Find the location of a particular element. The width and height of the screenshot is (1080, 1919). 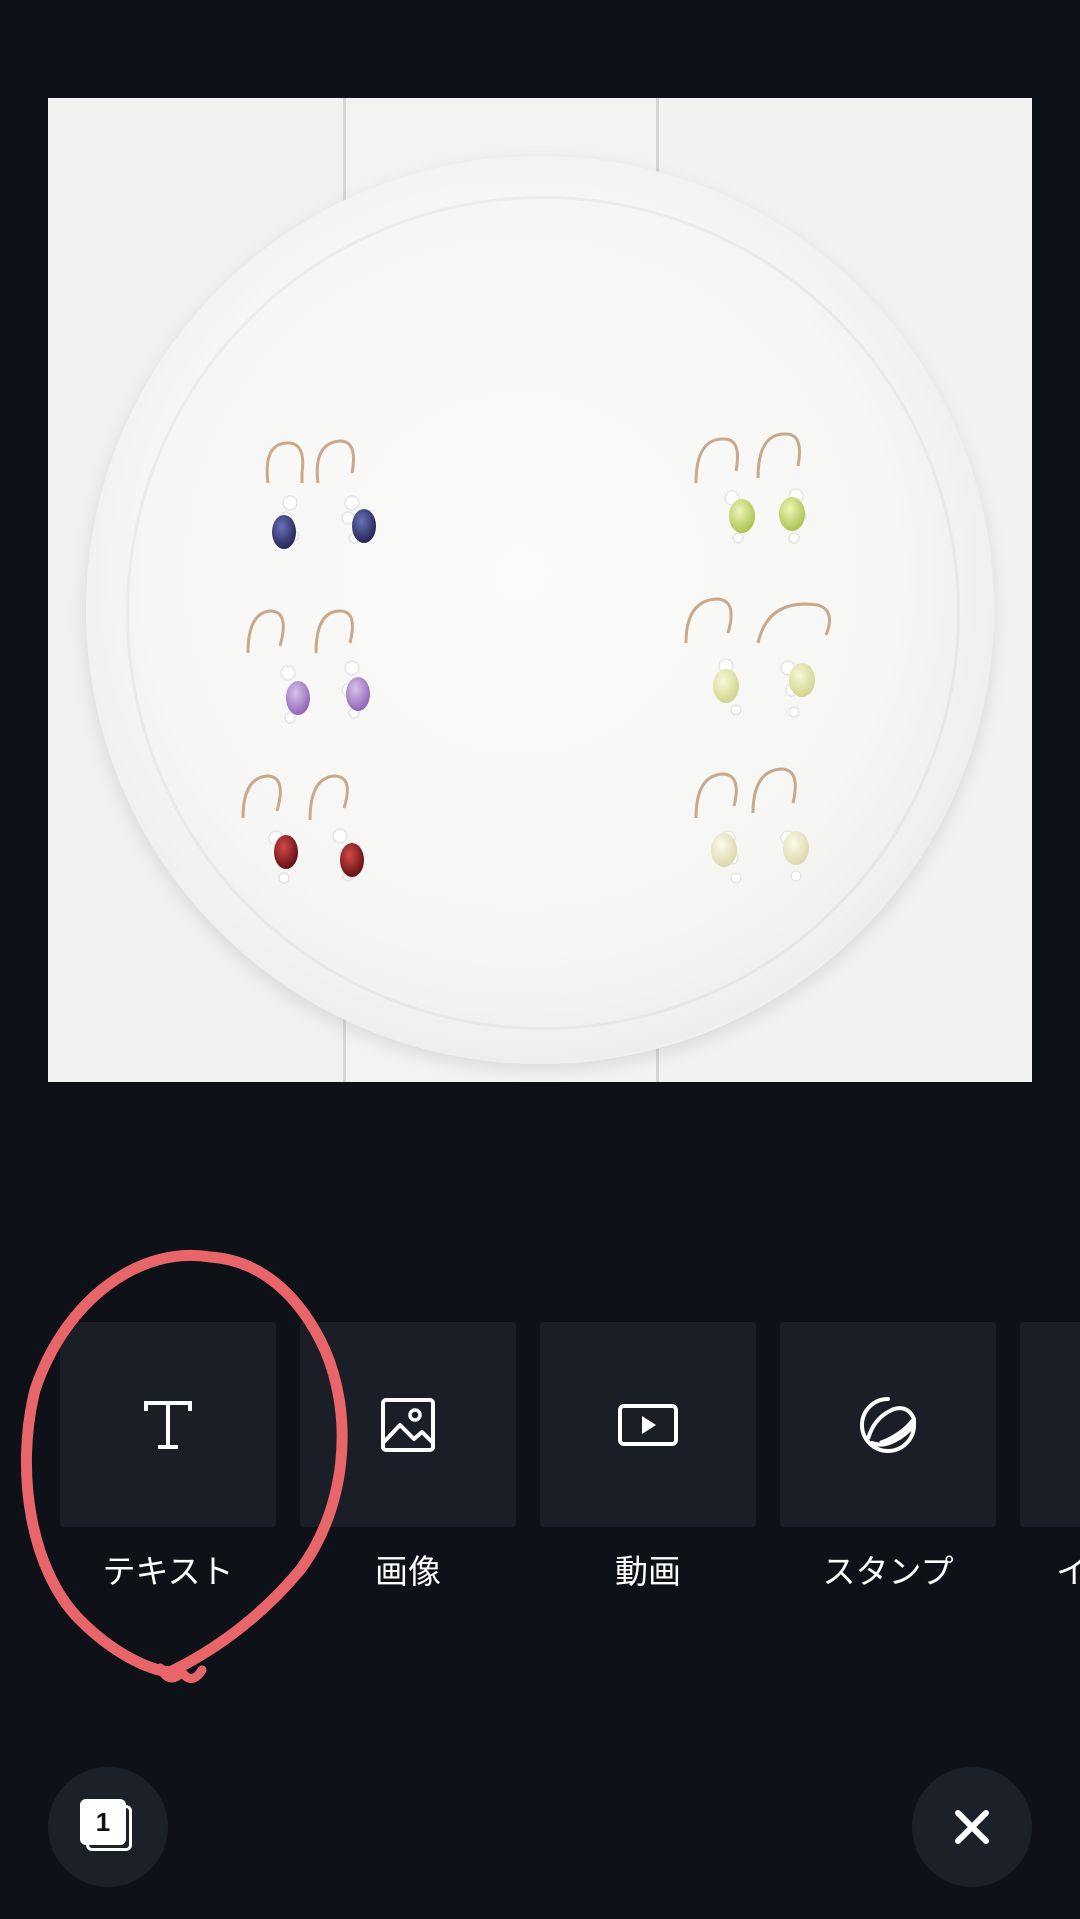

page-count: 1 is located at coordinates (103, 1822).